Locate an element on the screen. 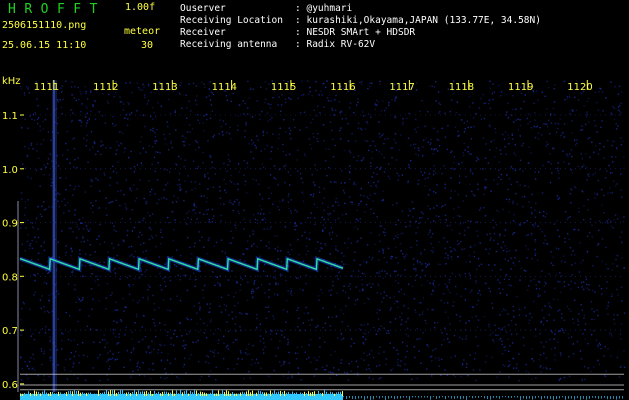  x-tick-label-1111: 1111 is located at coordinates (46, 87).